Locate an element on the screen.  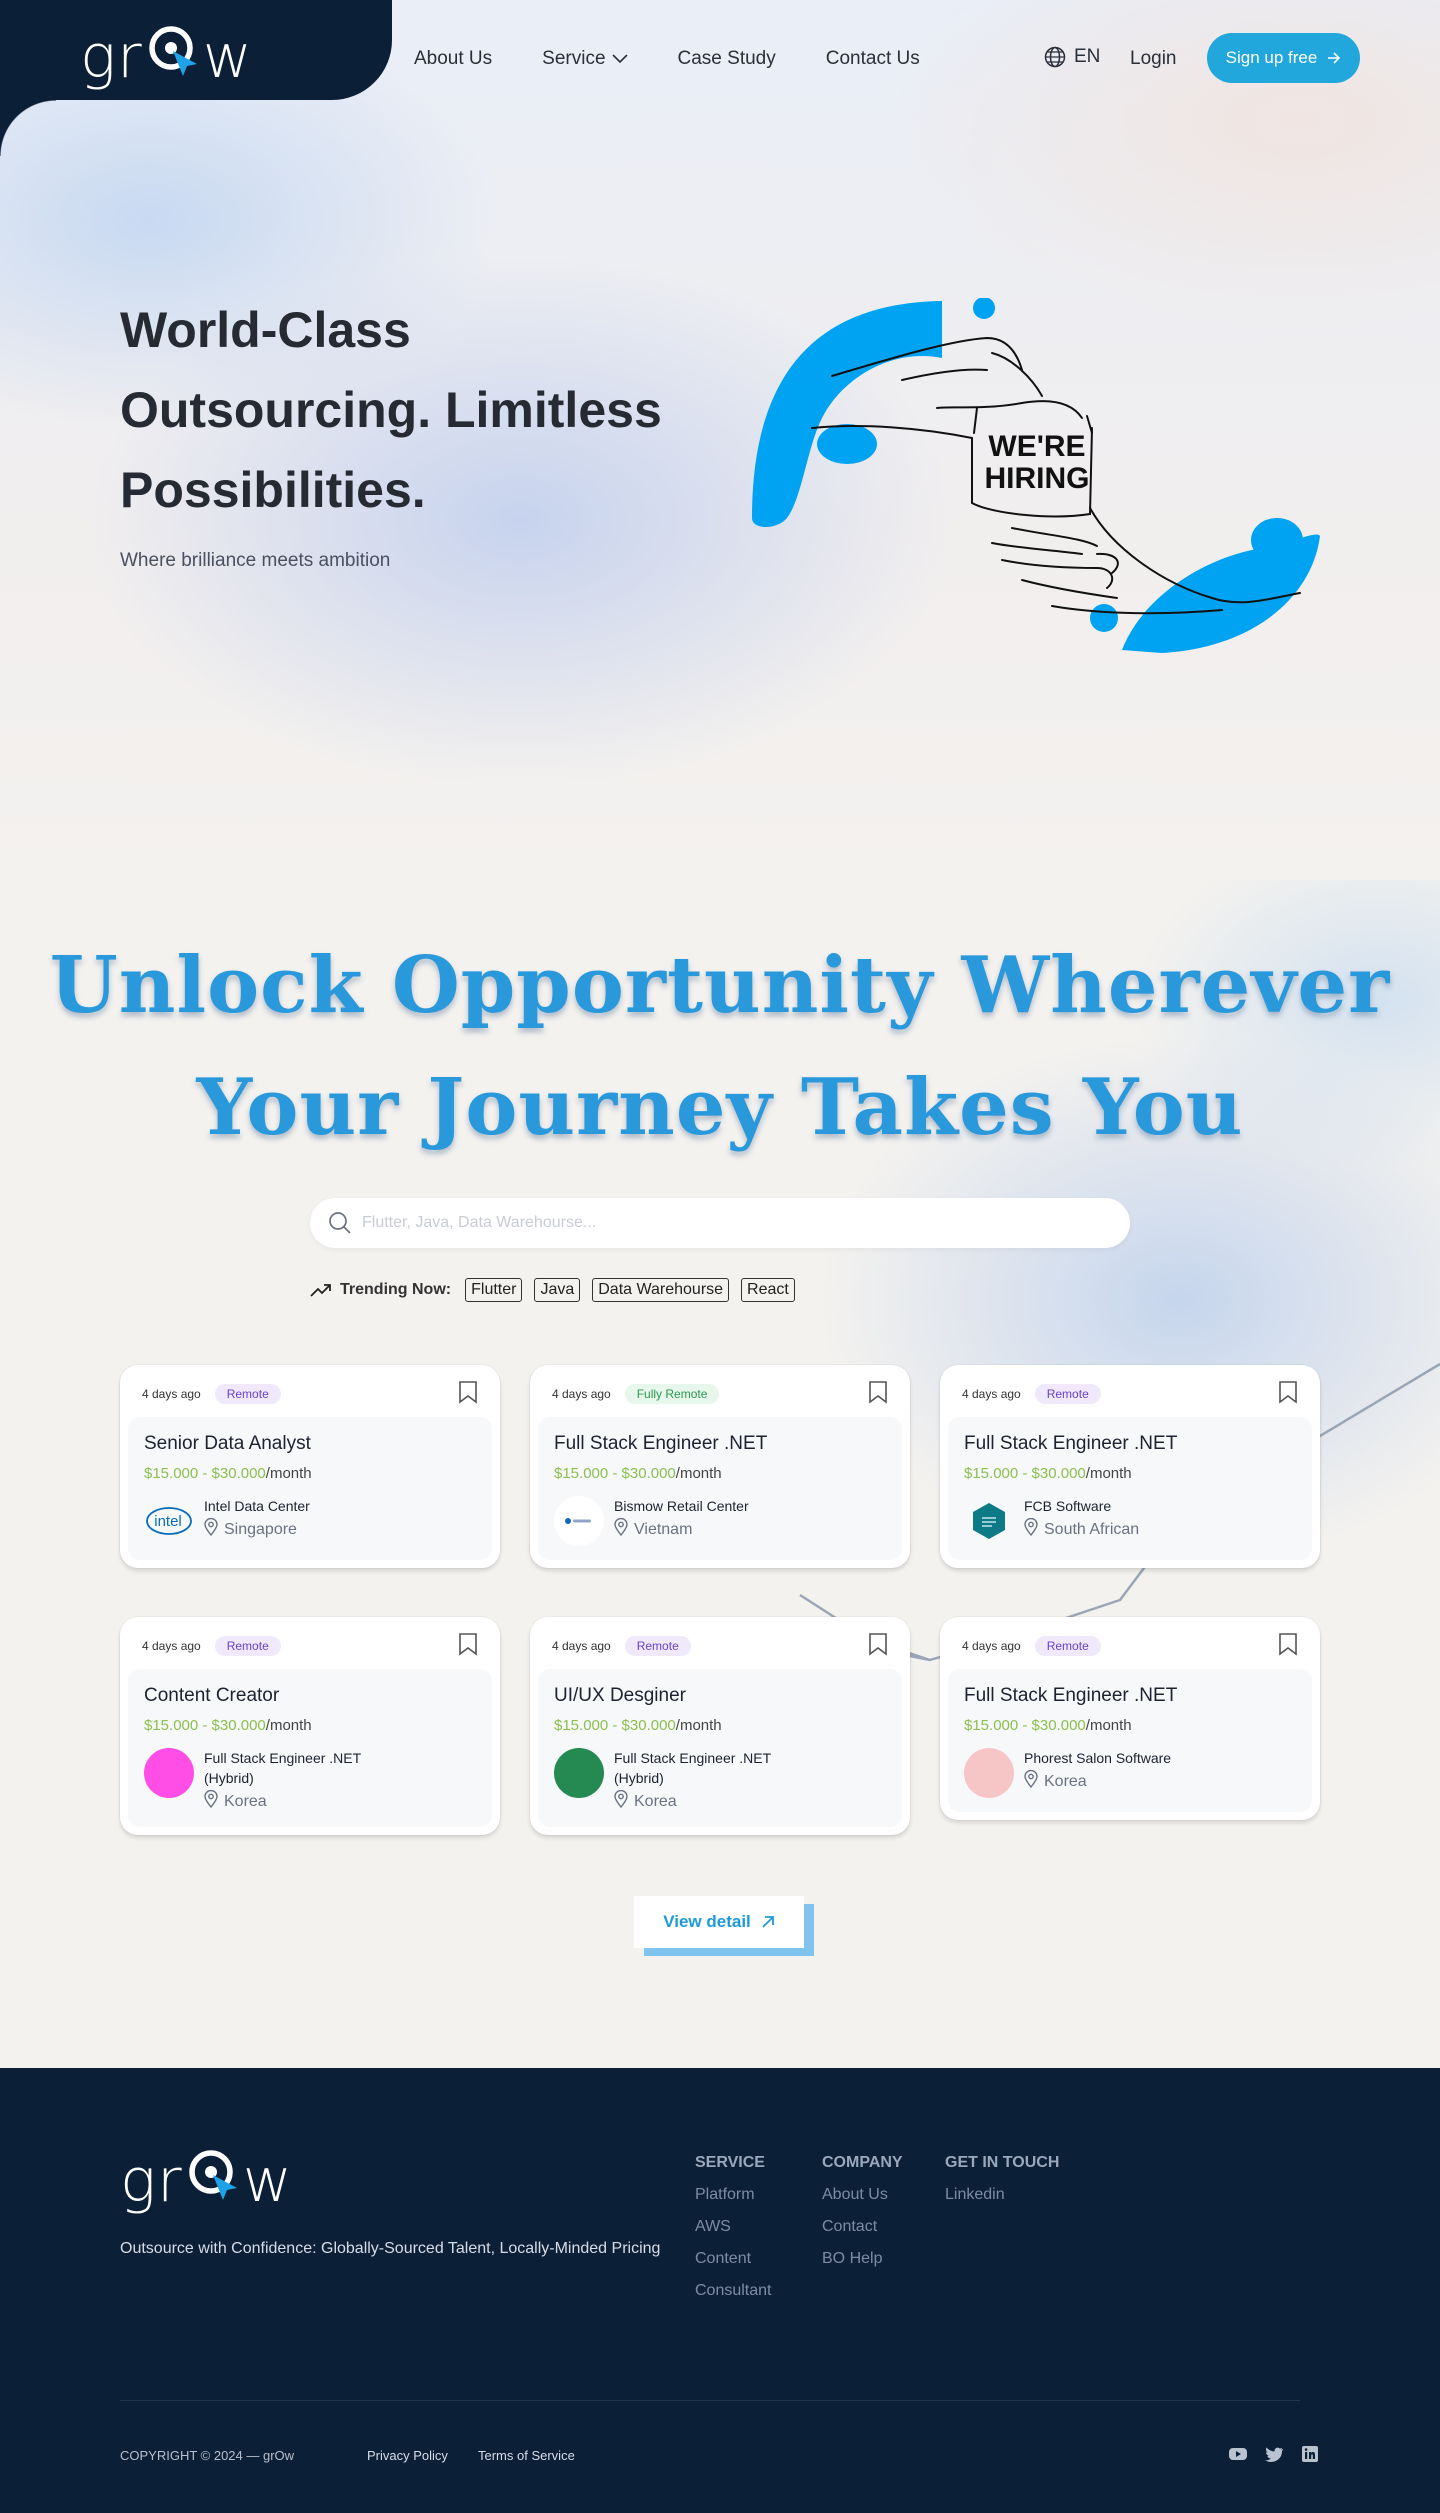
login-link: Login is located at coordinates (1153, 59).